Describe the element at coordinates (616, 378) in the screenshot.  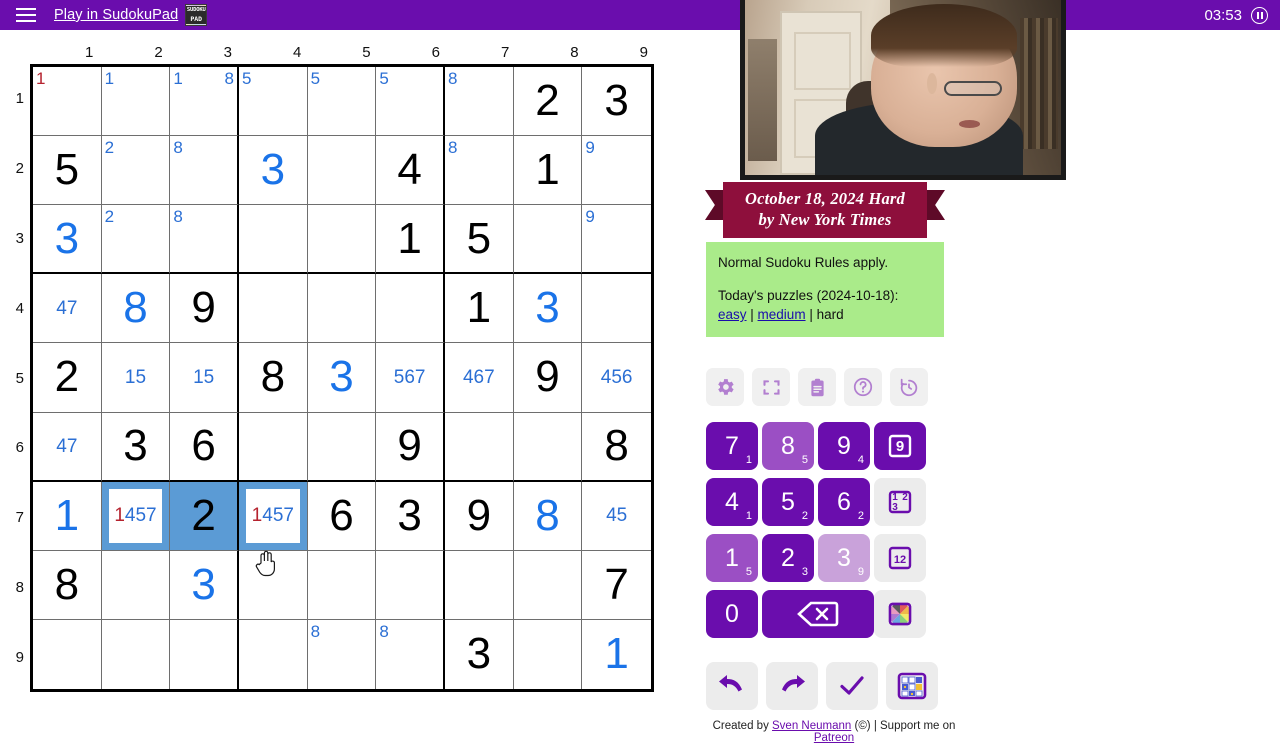
I see `grid-cell-r5c9: 456` at that location.